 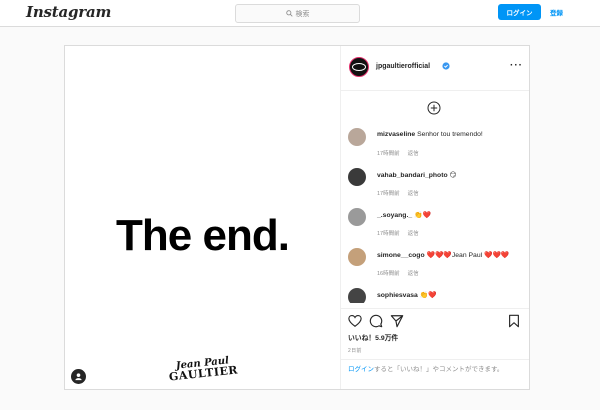 I want to click on comment-username: _.soyang._, so click(x=394, y=215).